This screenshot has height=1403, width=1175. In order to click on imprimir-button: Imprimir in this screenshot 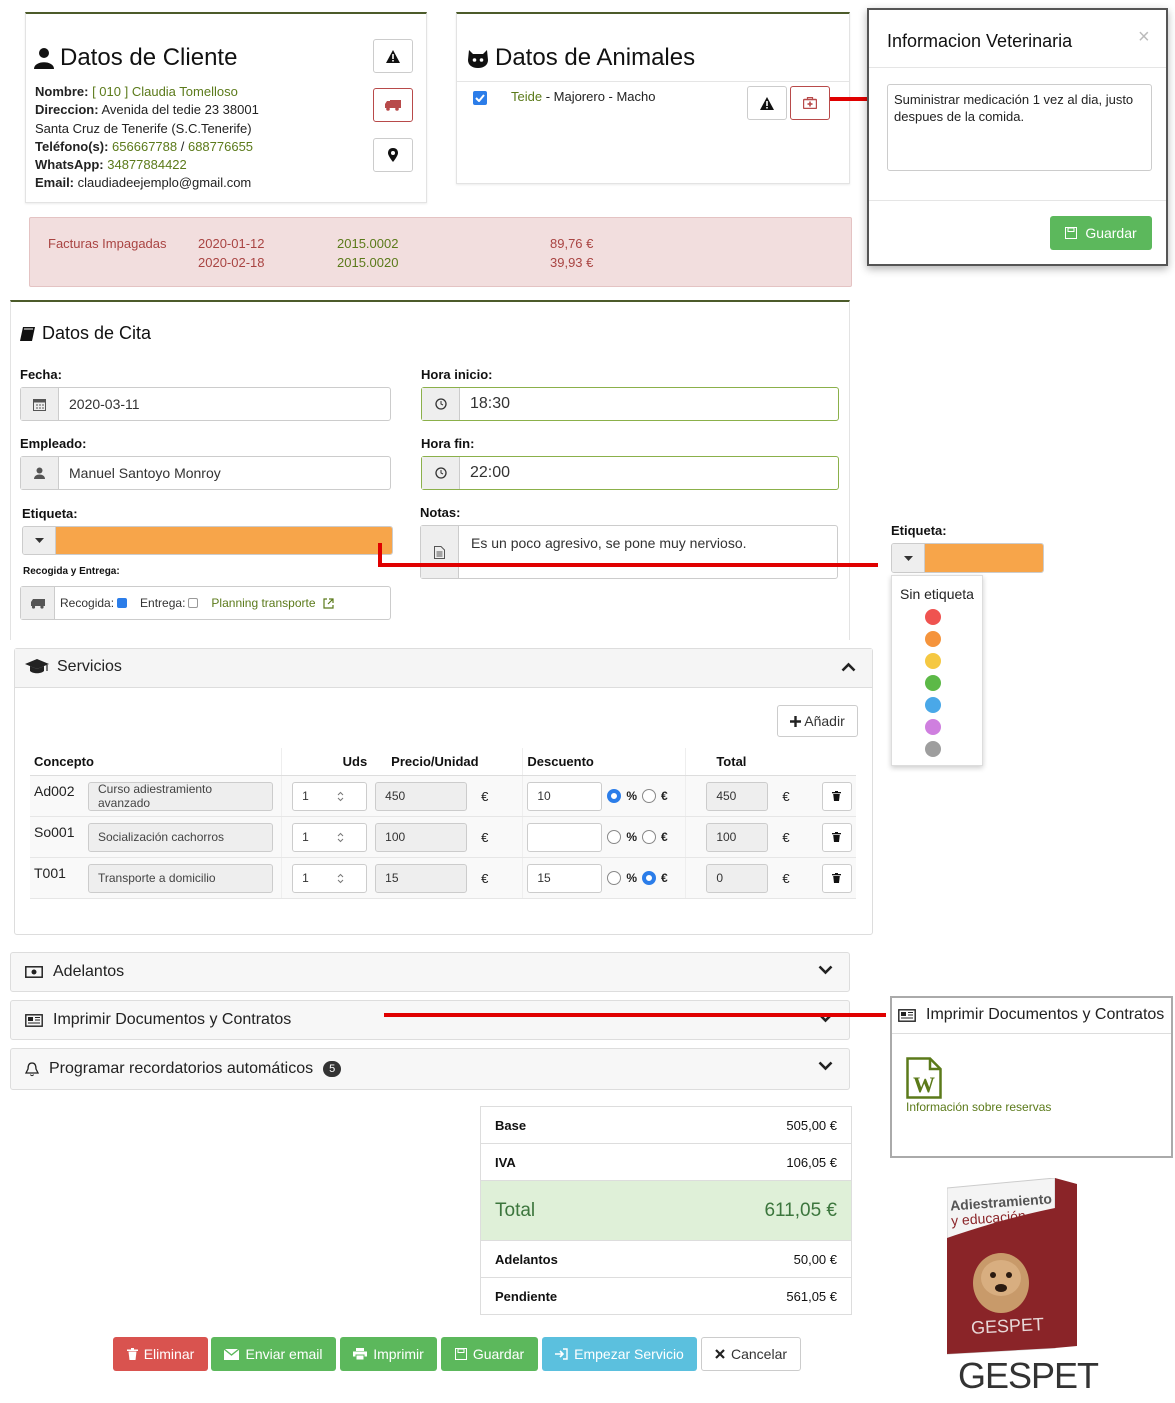, I will do `click(388, 1354)`.